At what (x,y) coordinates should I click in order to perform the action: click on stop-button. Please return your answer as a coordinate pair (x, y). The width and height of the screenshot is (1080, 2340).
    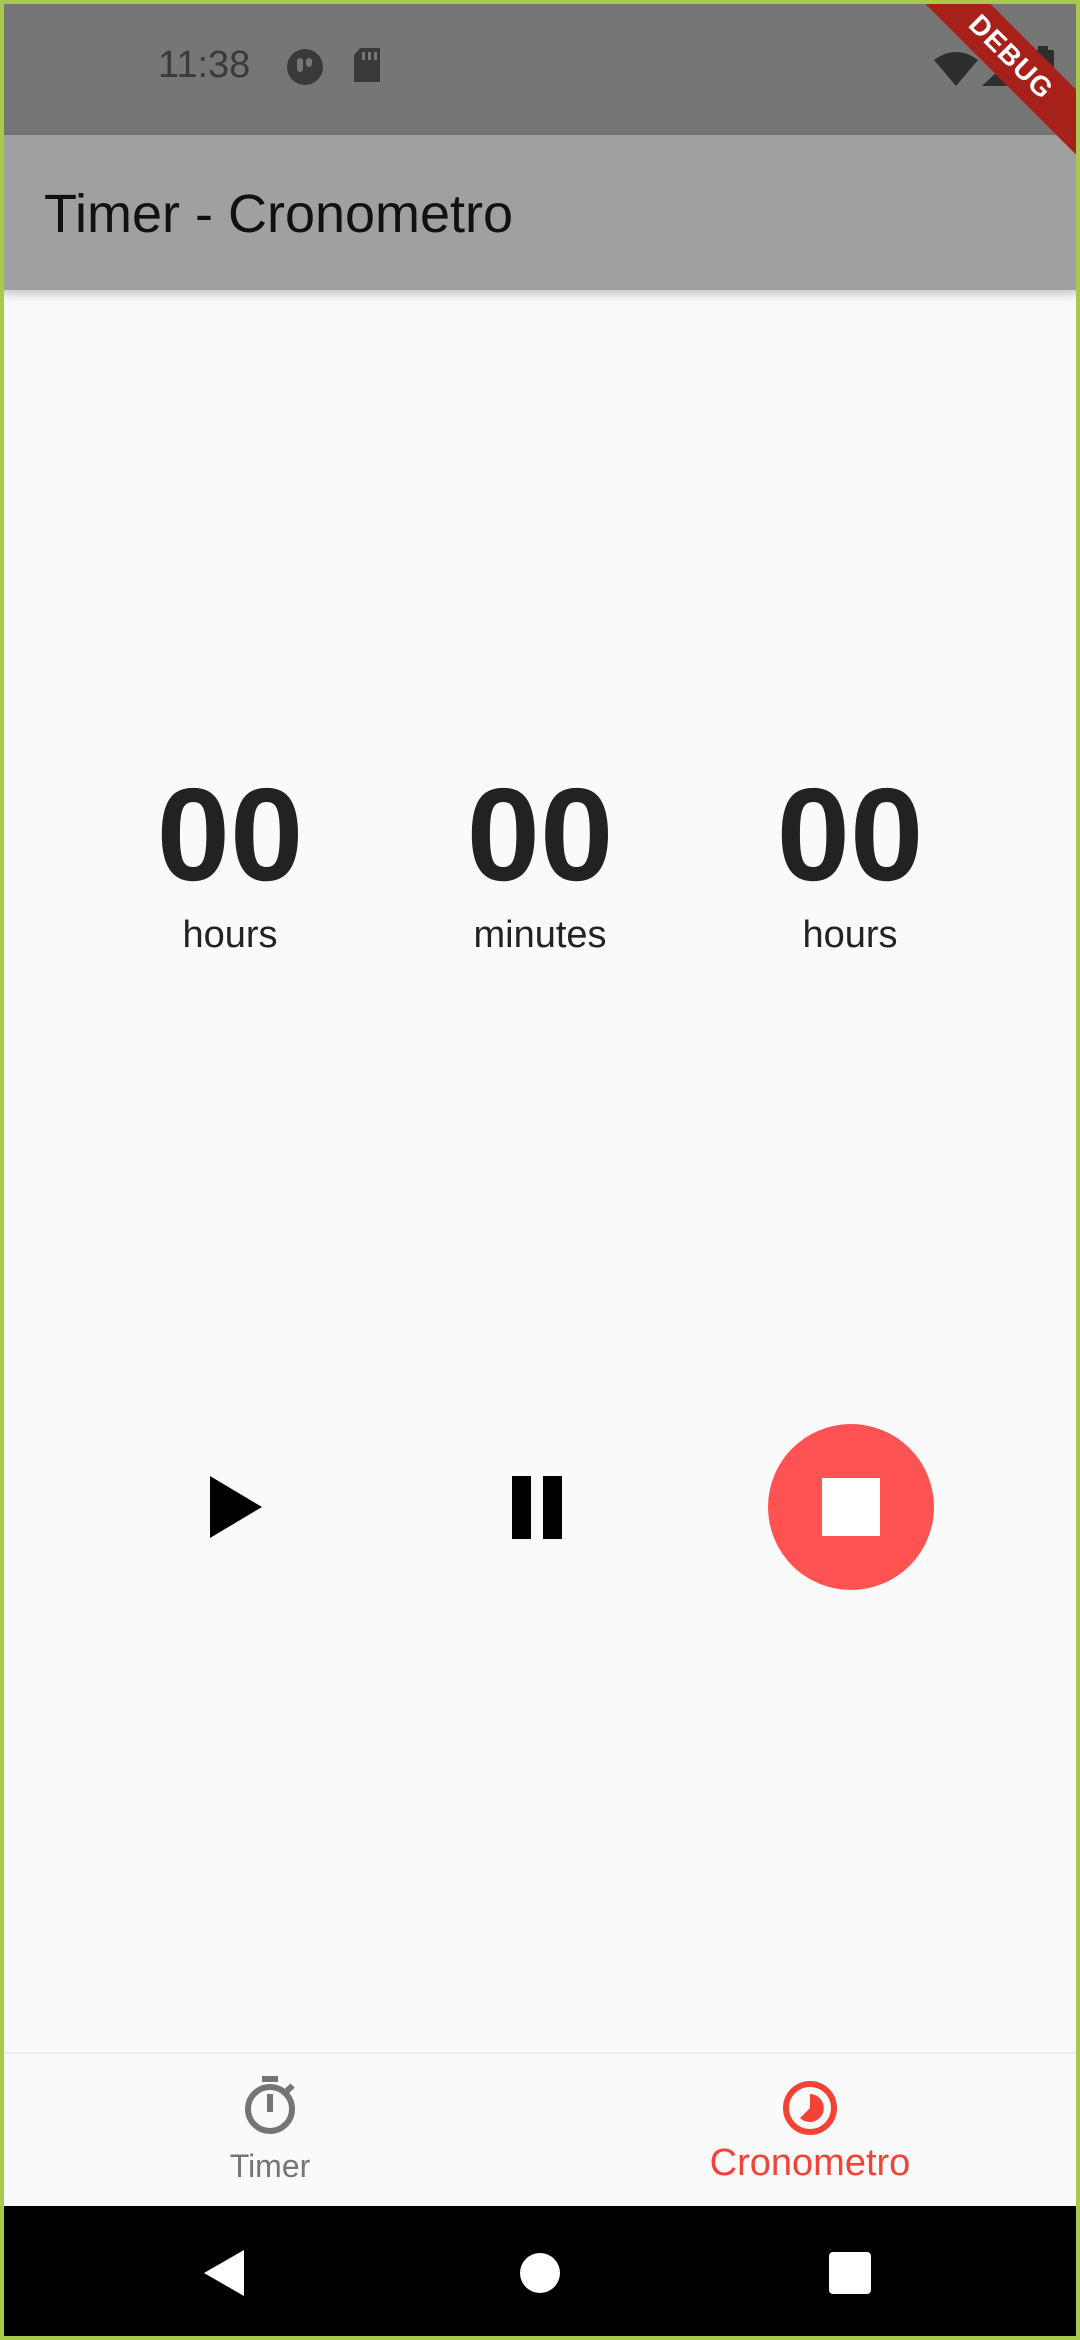
    Looking at the image, I should click on (851, 1507).